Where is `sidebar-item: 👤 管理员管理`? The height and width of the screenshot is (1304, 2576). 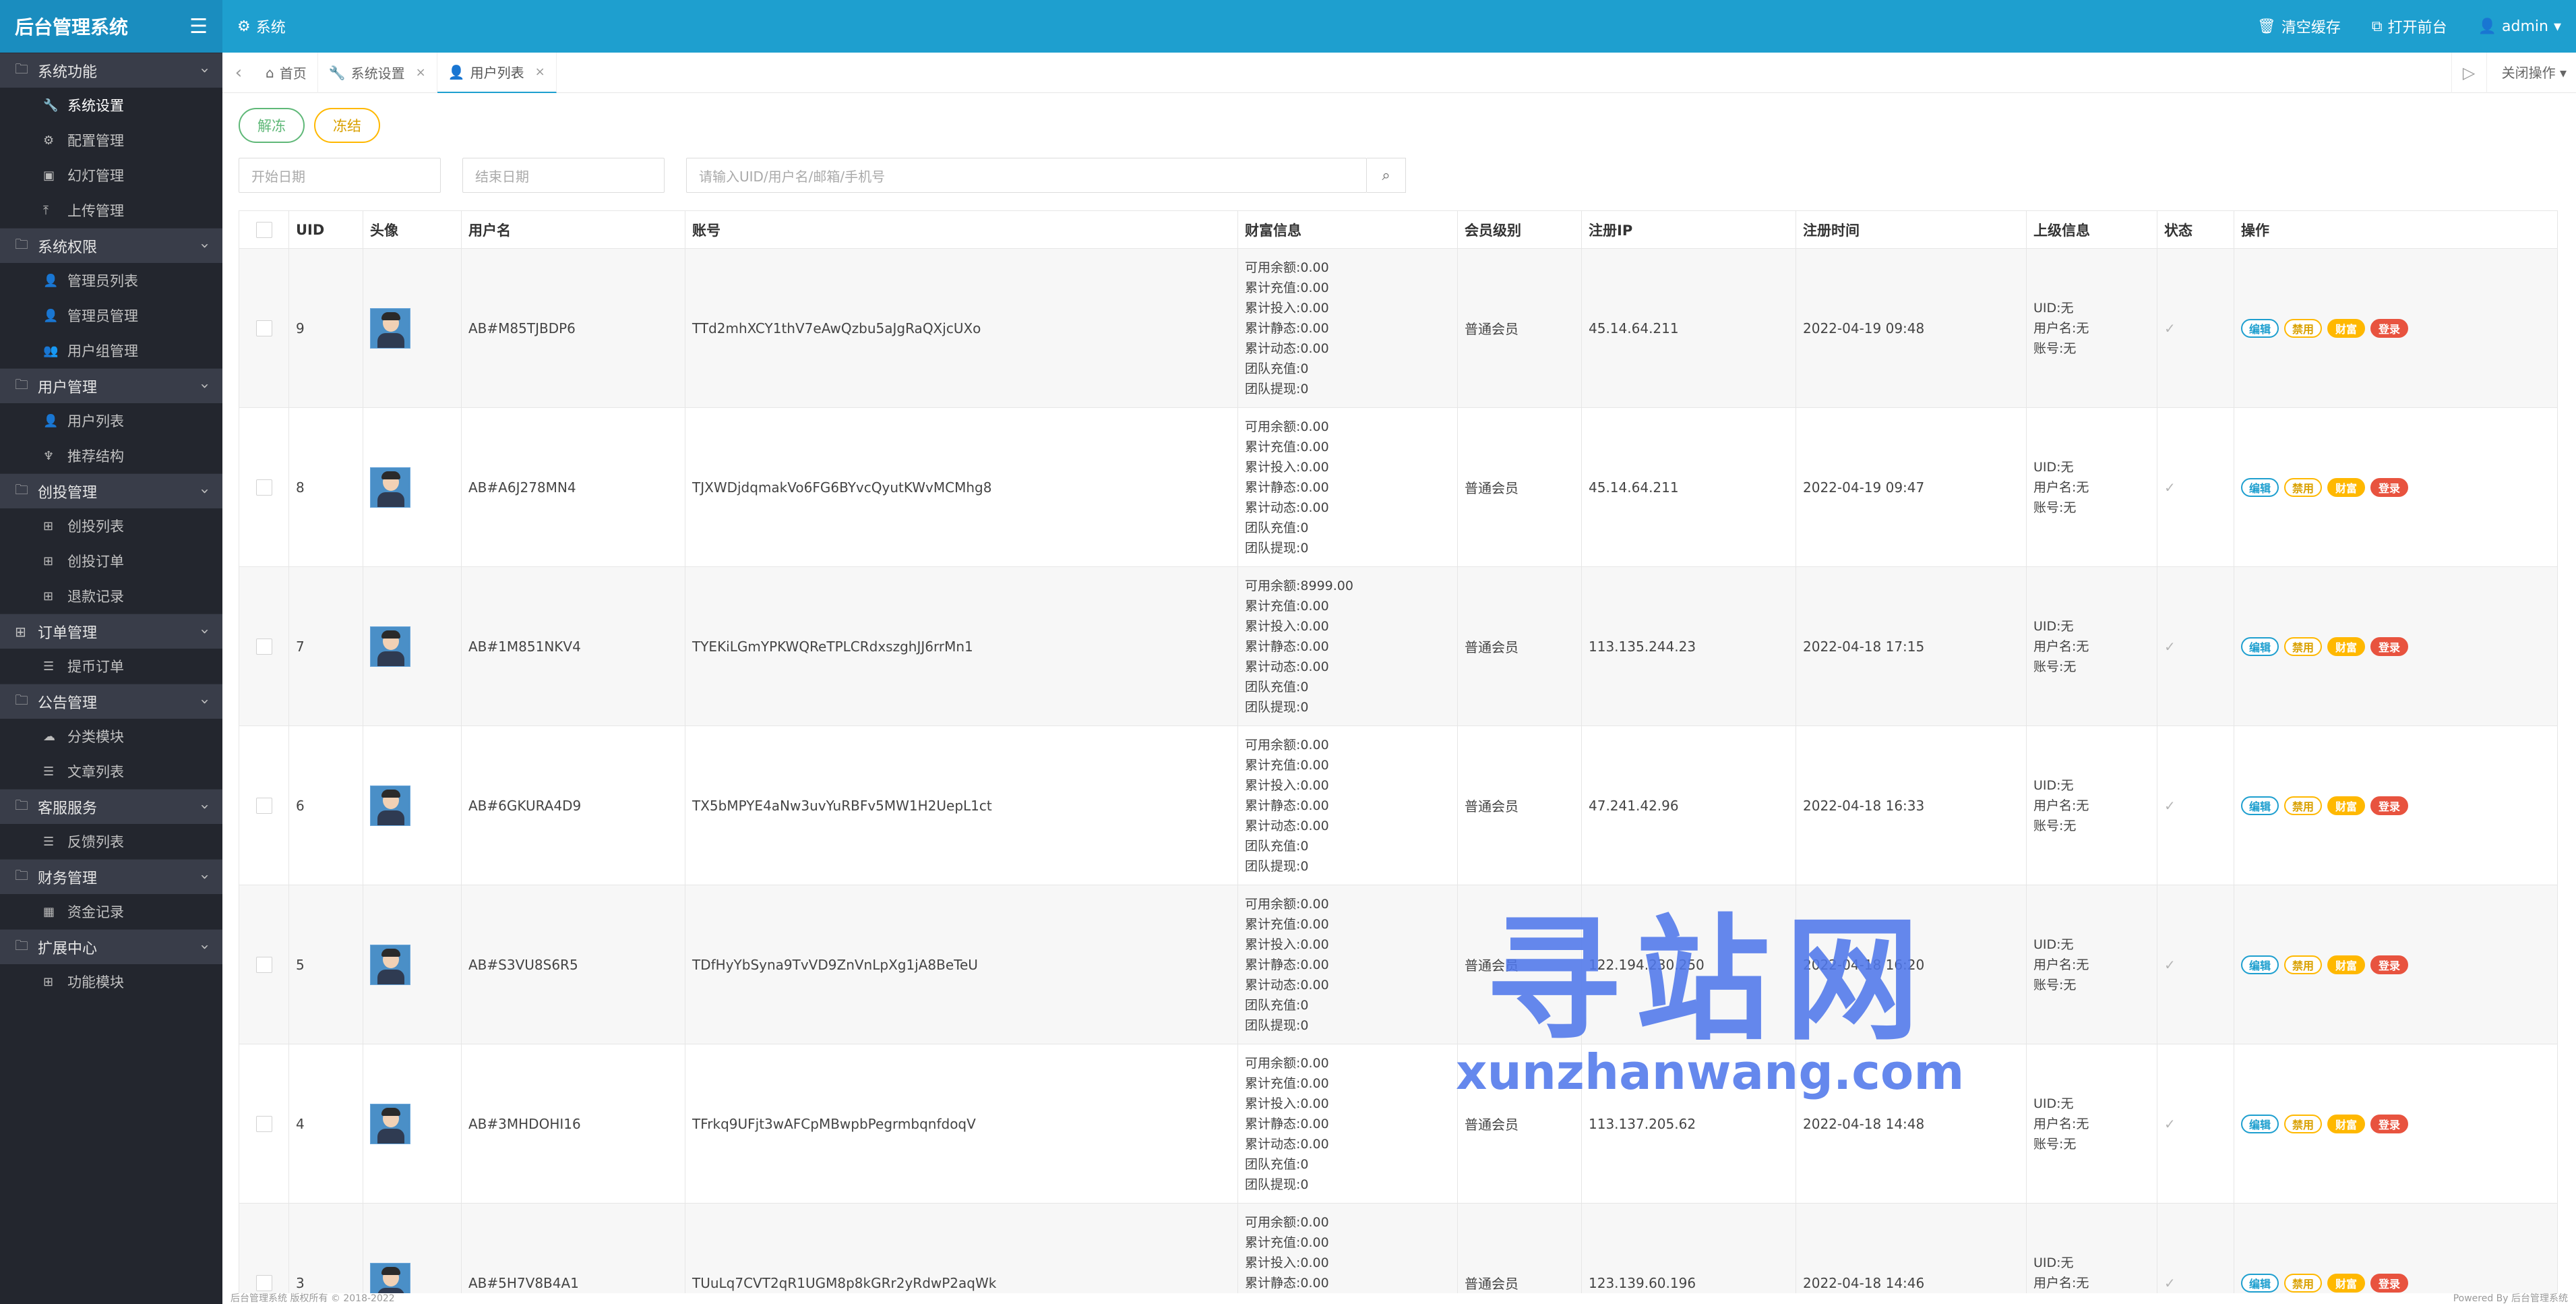
sidebar-item: 👤 管理员管理 is located at coordinates (111, 315).